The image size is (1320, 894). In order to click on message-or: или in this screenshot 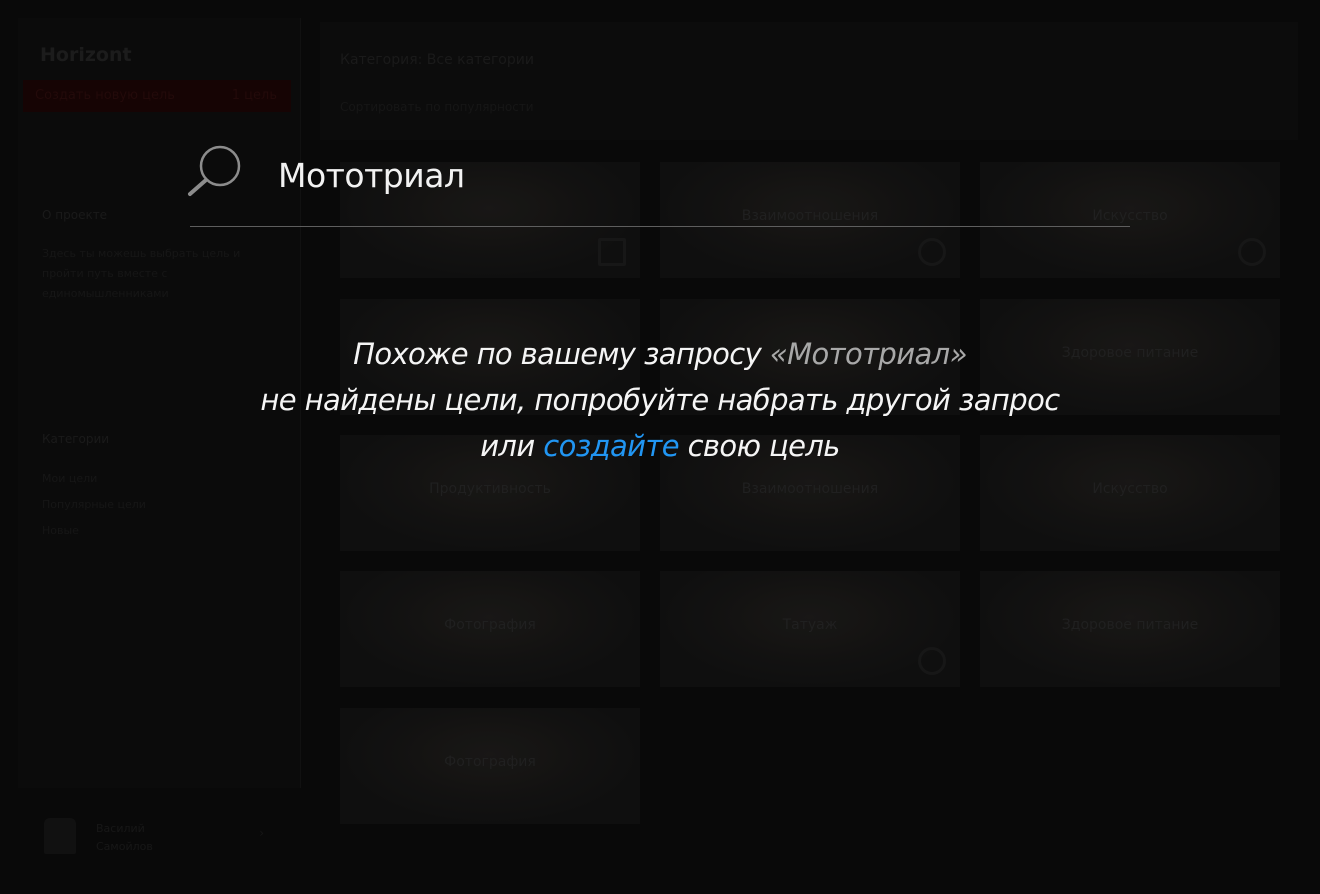, I will do `click(512, 446)`.